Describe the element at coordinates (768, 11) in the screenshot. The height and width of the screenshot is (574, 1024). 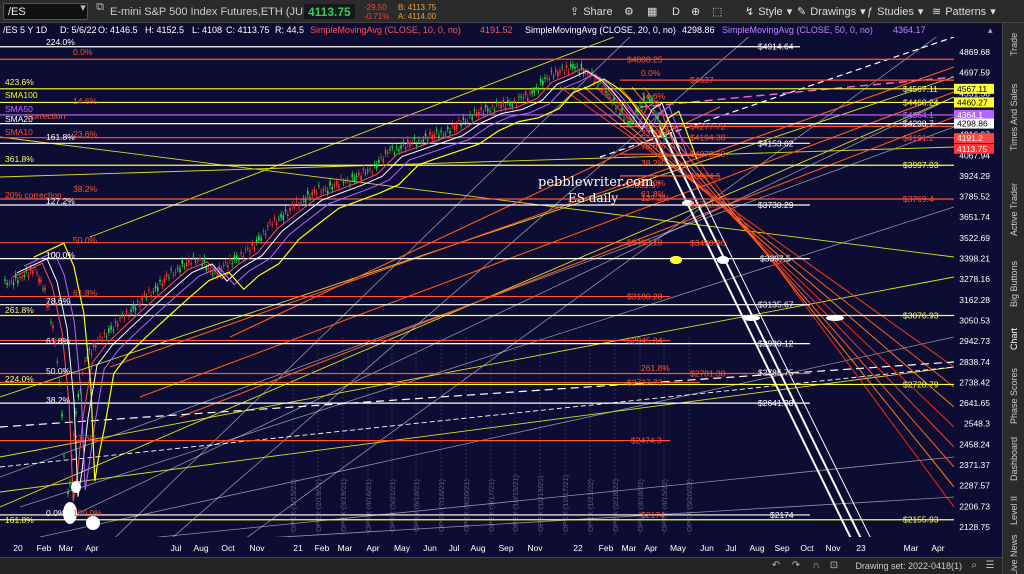
I see `style-button: ↯ Style ▾` at that location.